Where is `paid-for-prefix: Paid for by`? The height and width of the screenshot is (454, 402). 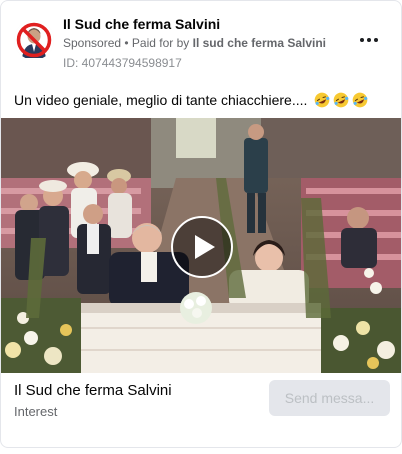
paid-for-prefix: Paid for by is located at coordinates (162, 43).